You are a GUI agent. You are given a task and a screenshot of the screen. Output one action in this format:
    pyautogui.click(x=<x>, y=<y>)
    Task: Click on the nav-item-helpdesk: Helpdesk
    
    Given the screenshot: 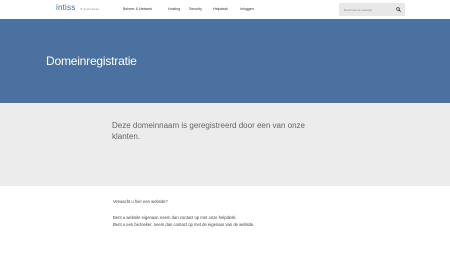 What is the action you would take?
    pyautogui.click(x=220, y=9)
    